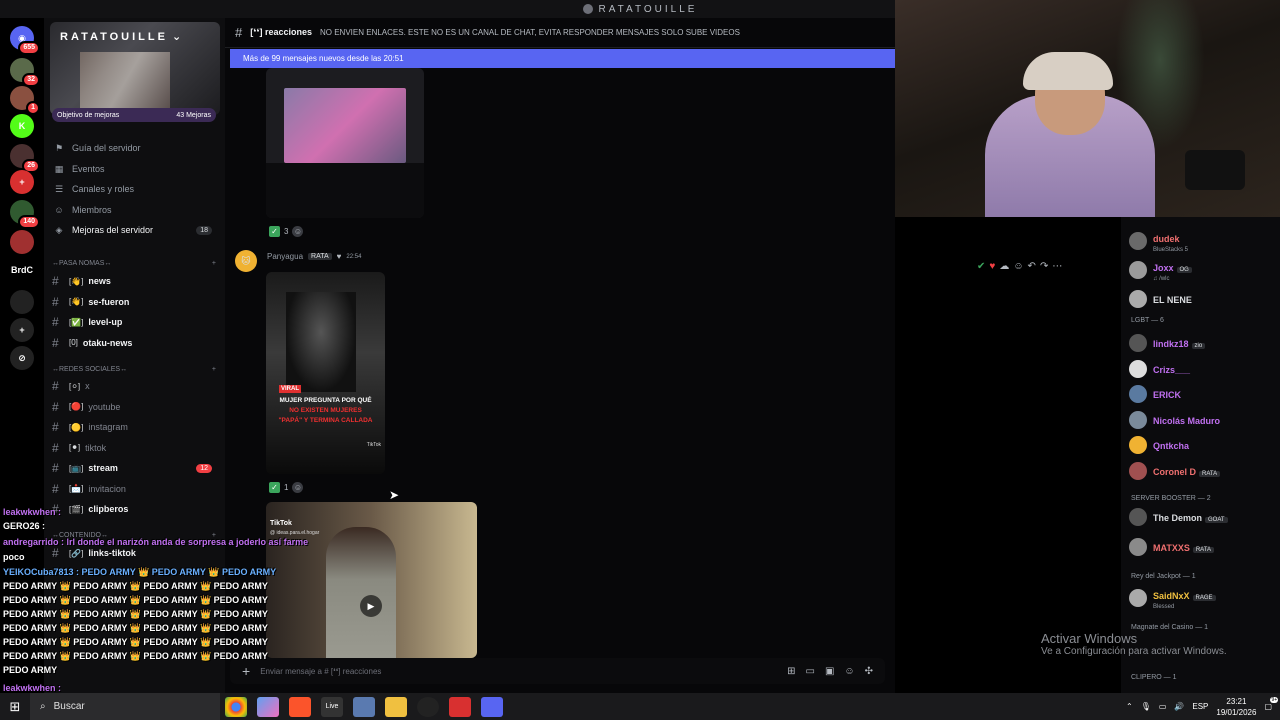  What do you see at coordinates (134, 407) in the screenshot?
I see `channel-youtube: # [🔴] youtube` at bounding box center [134, 407].